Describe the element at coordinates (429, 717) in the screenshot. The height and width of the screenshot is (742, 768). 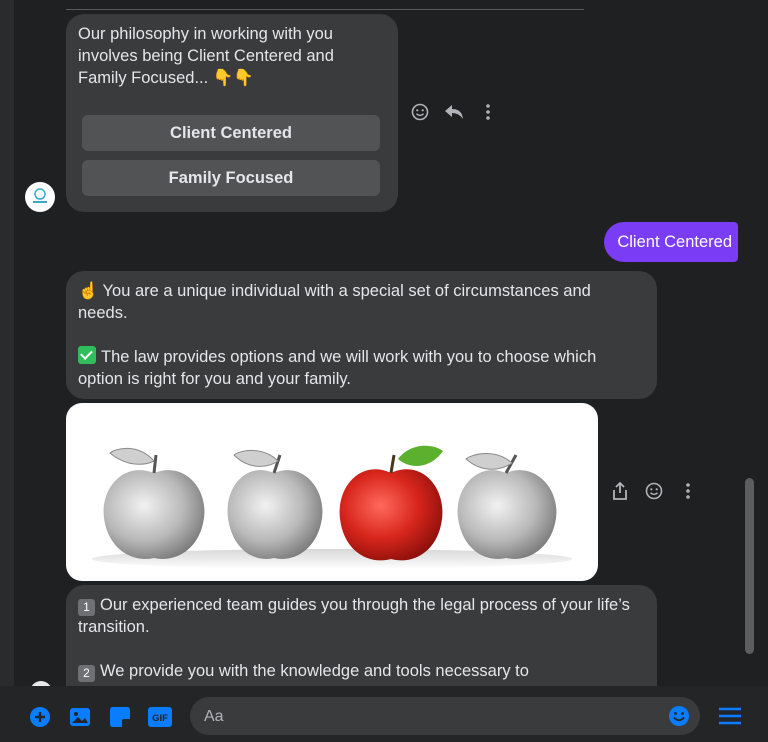
I see `message-input` at that location.